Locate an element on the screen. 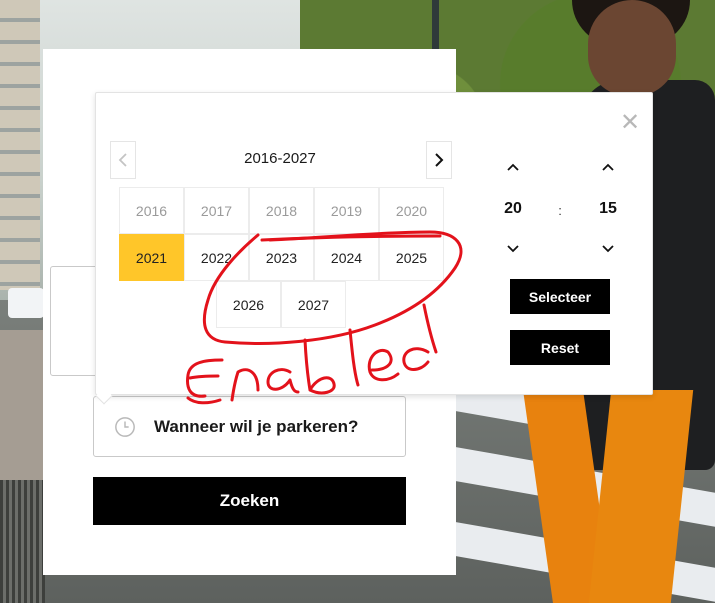 Image resolution: width=715 pixels, height=603 pixels. when-field-label: Wanneer wil je parkeren? is located at coordinates (256, 426).